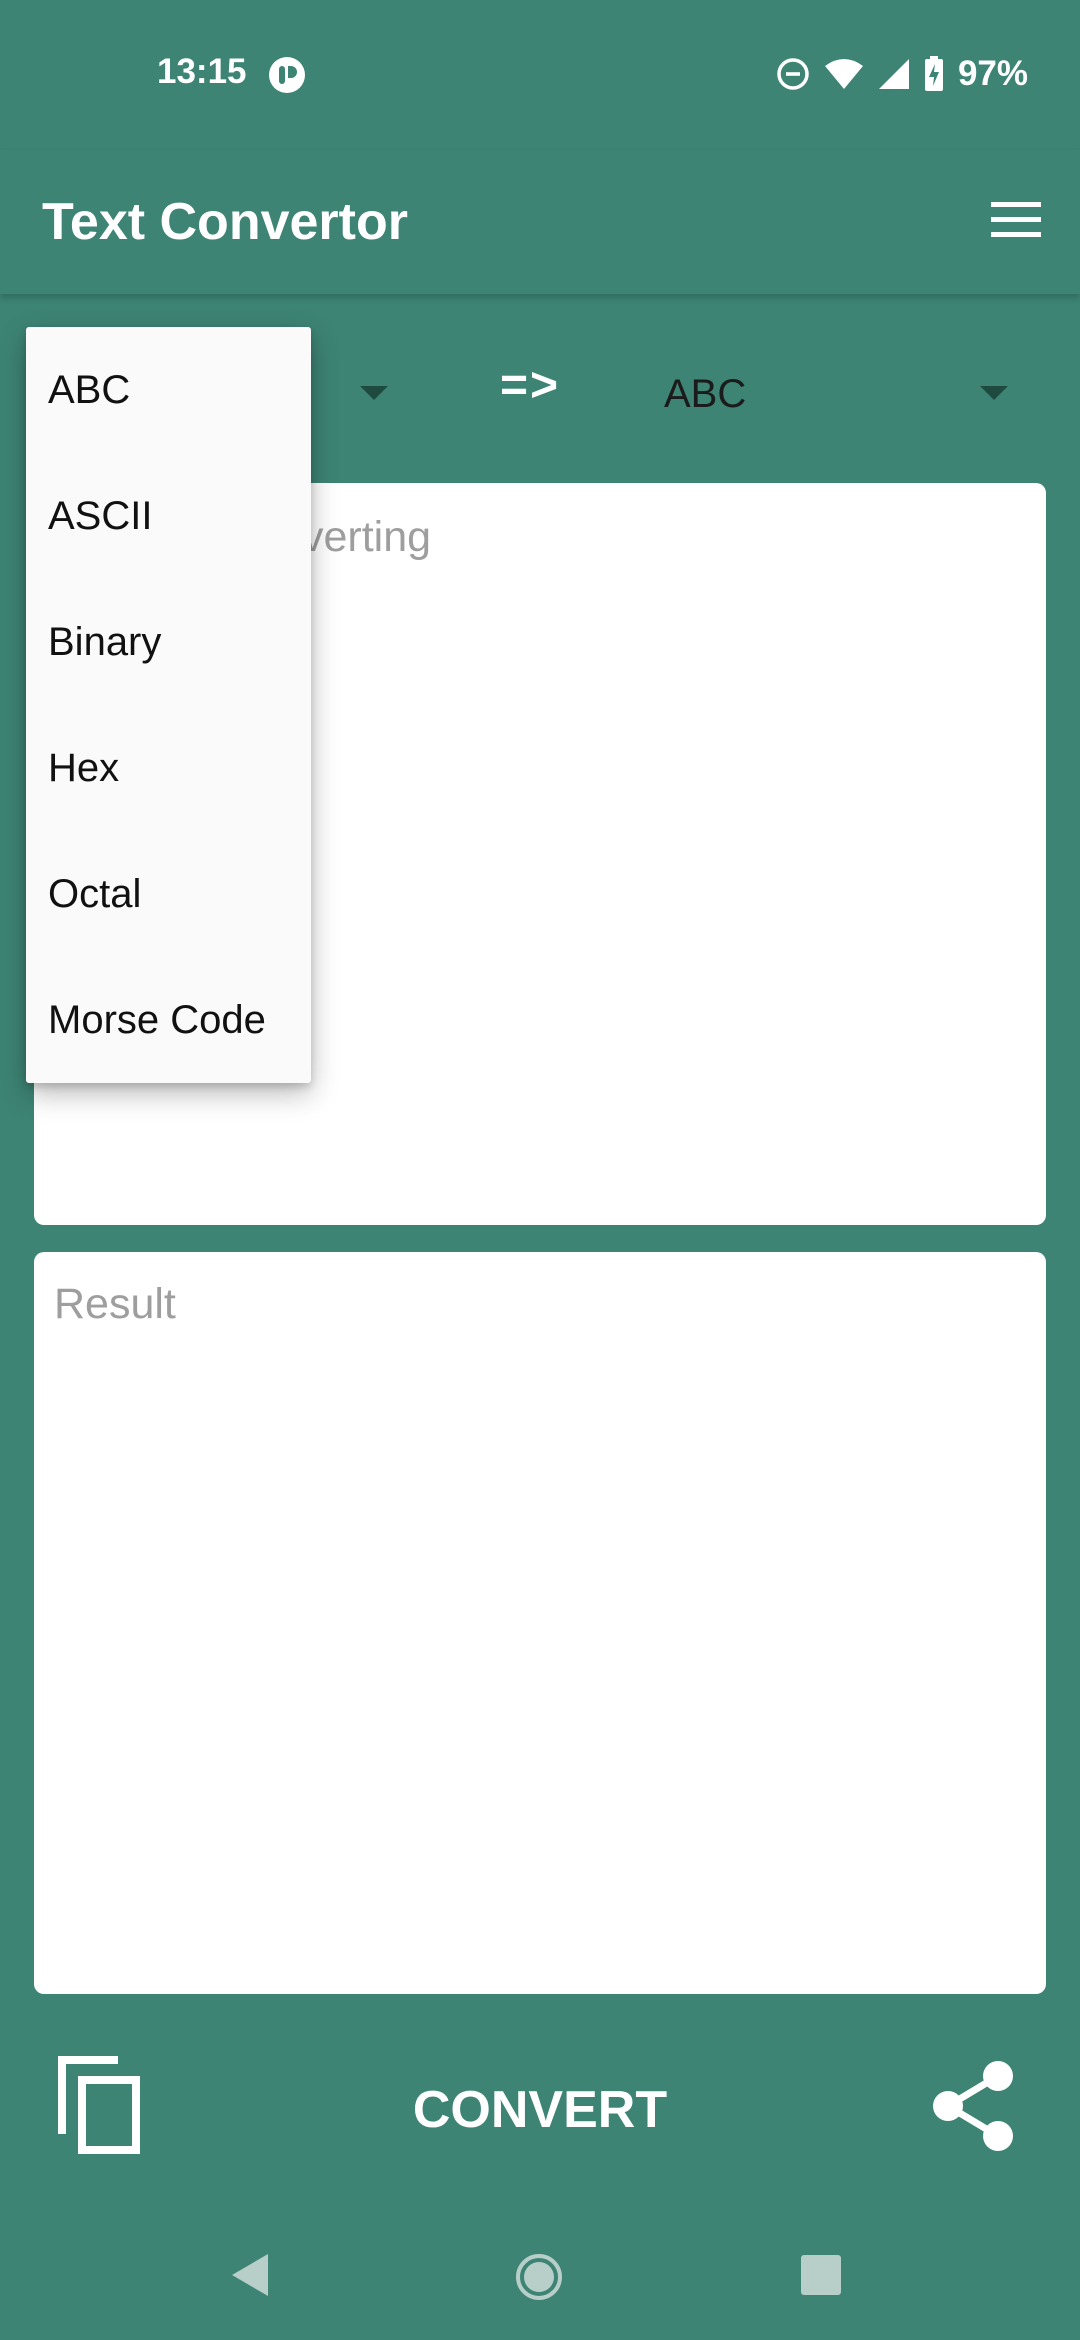 This screenshot has height=2340, width=1080. What do you see at coordinates (793, 74) in the screenshot?
I see `do-not-disturb-icon` at bounding box center [793, 74].